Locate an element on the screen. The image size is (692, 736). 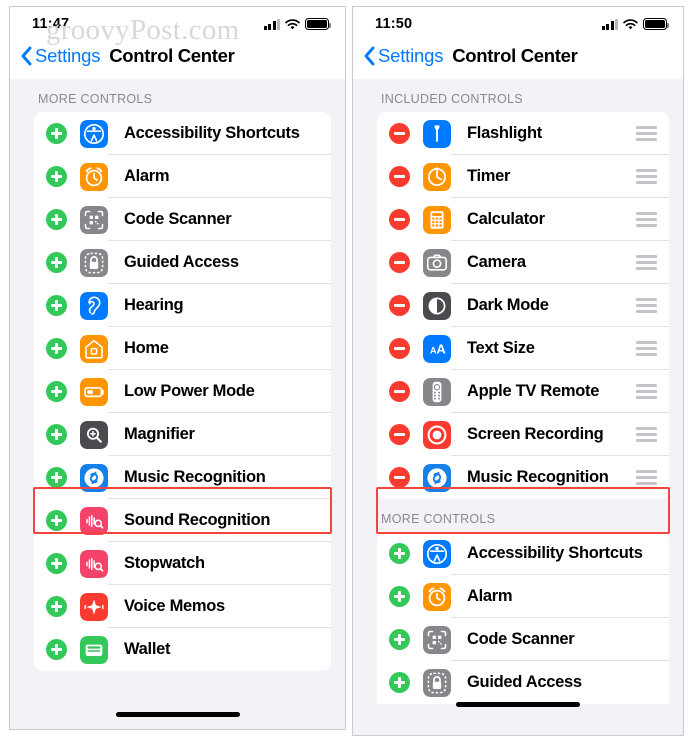
control-list-row: Flashlight is located at coordinates (523, 133).